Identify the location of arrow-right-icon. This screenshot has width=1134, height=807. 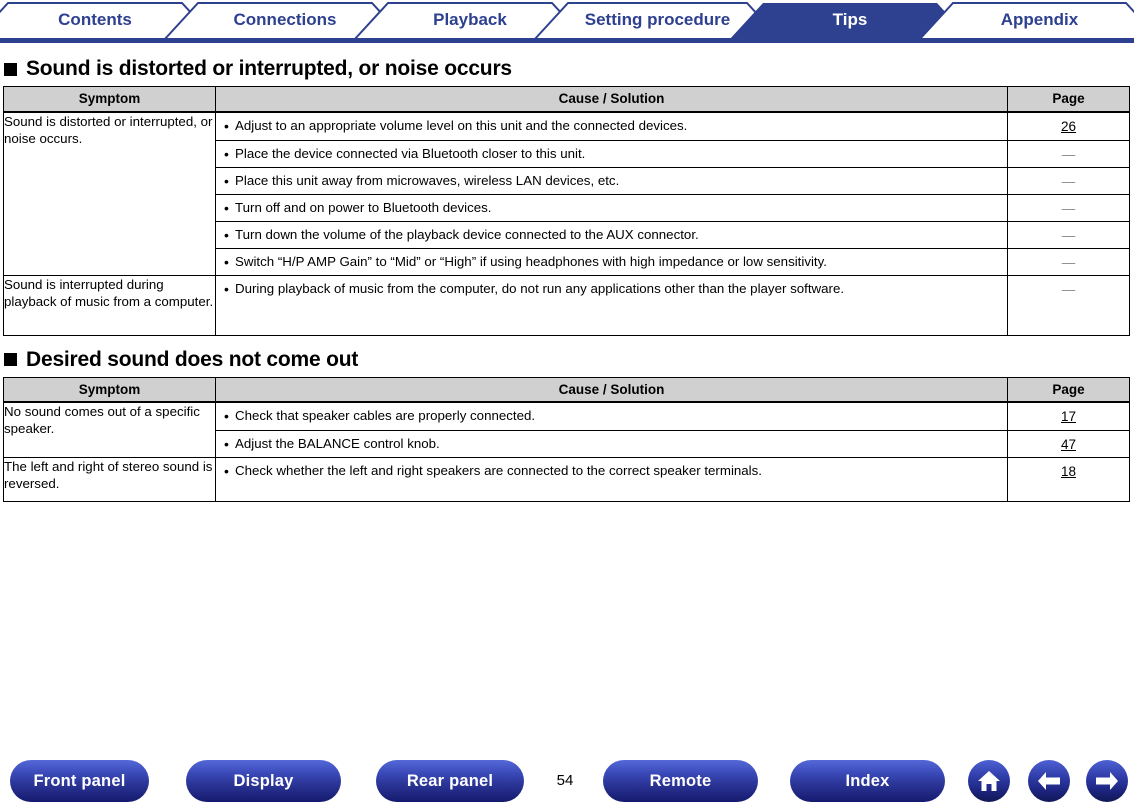
(1107, 781).